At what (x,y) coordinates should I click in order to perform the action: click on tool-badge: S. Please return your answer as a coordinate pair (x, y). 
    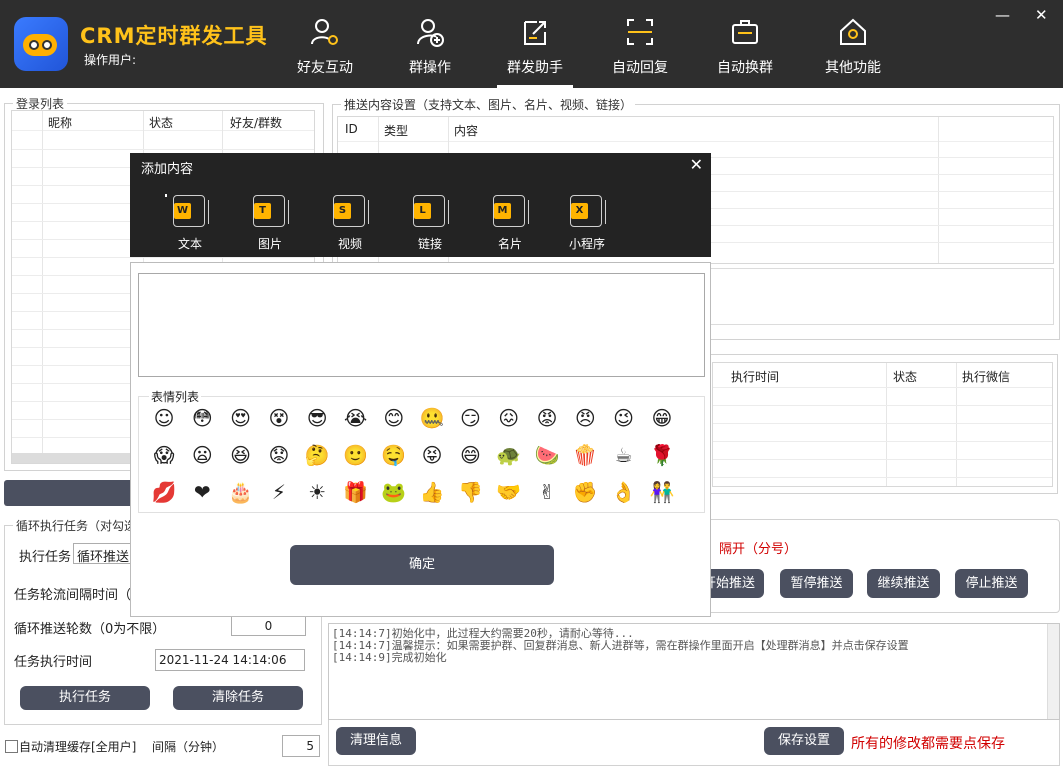
    Looking at the image, I should click on (342, 211).